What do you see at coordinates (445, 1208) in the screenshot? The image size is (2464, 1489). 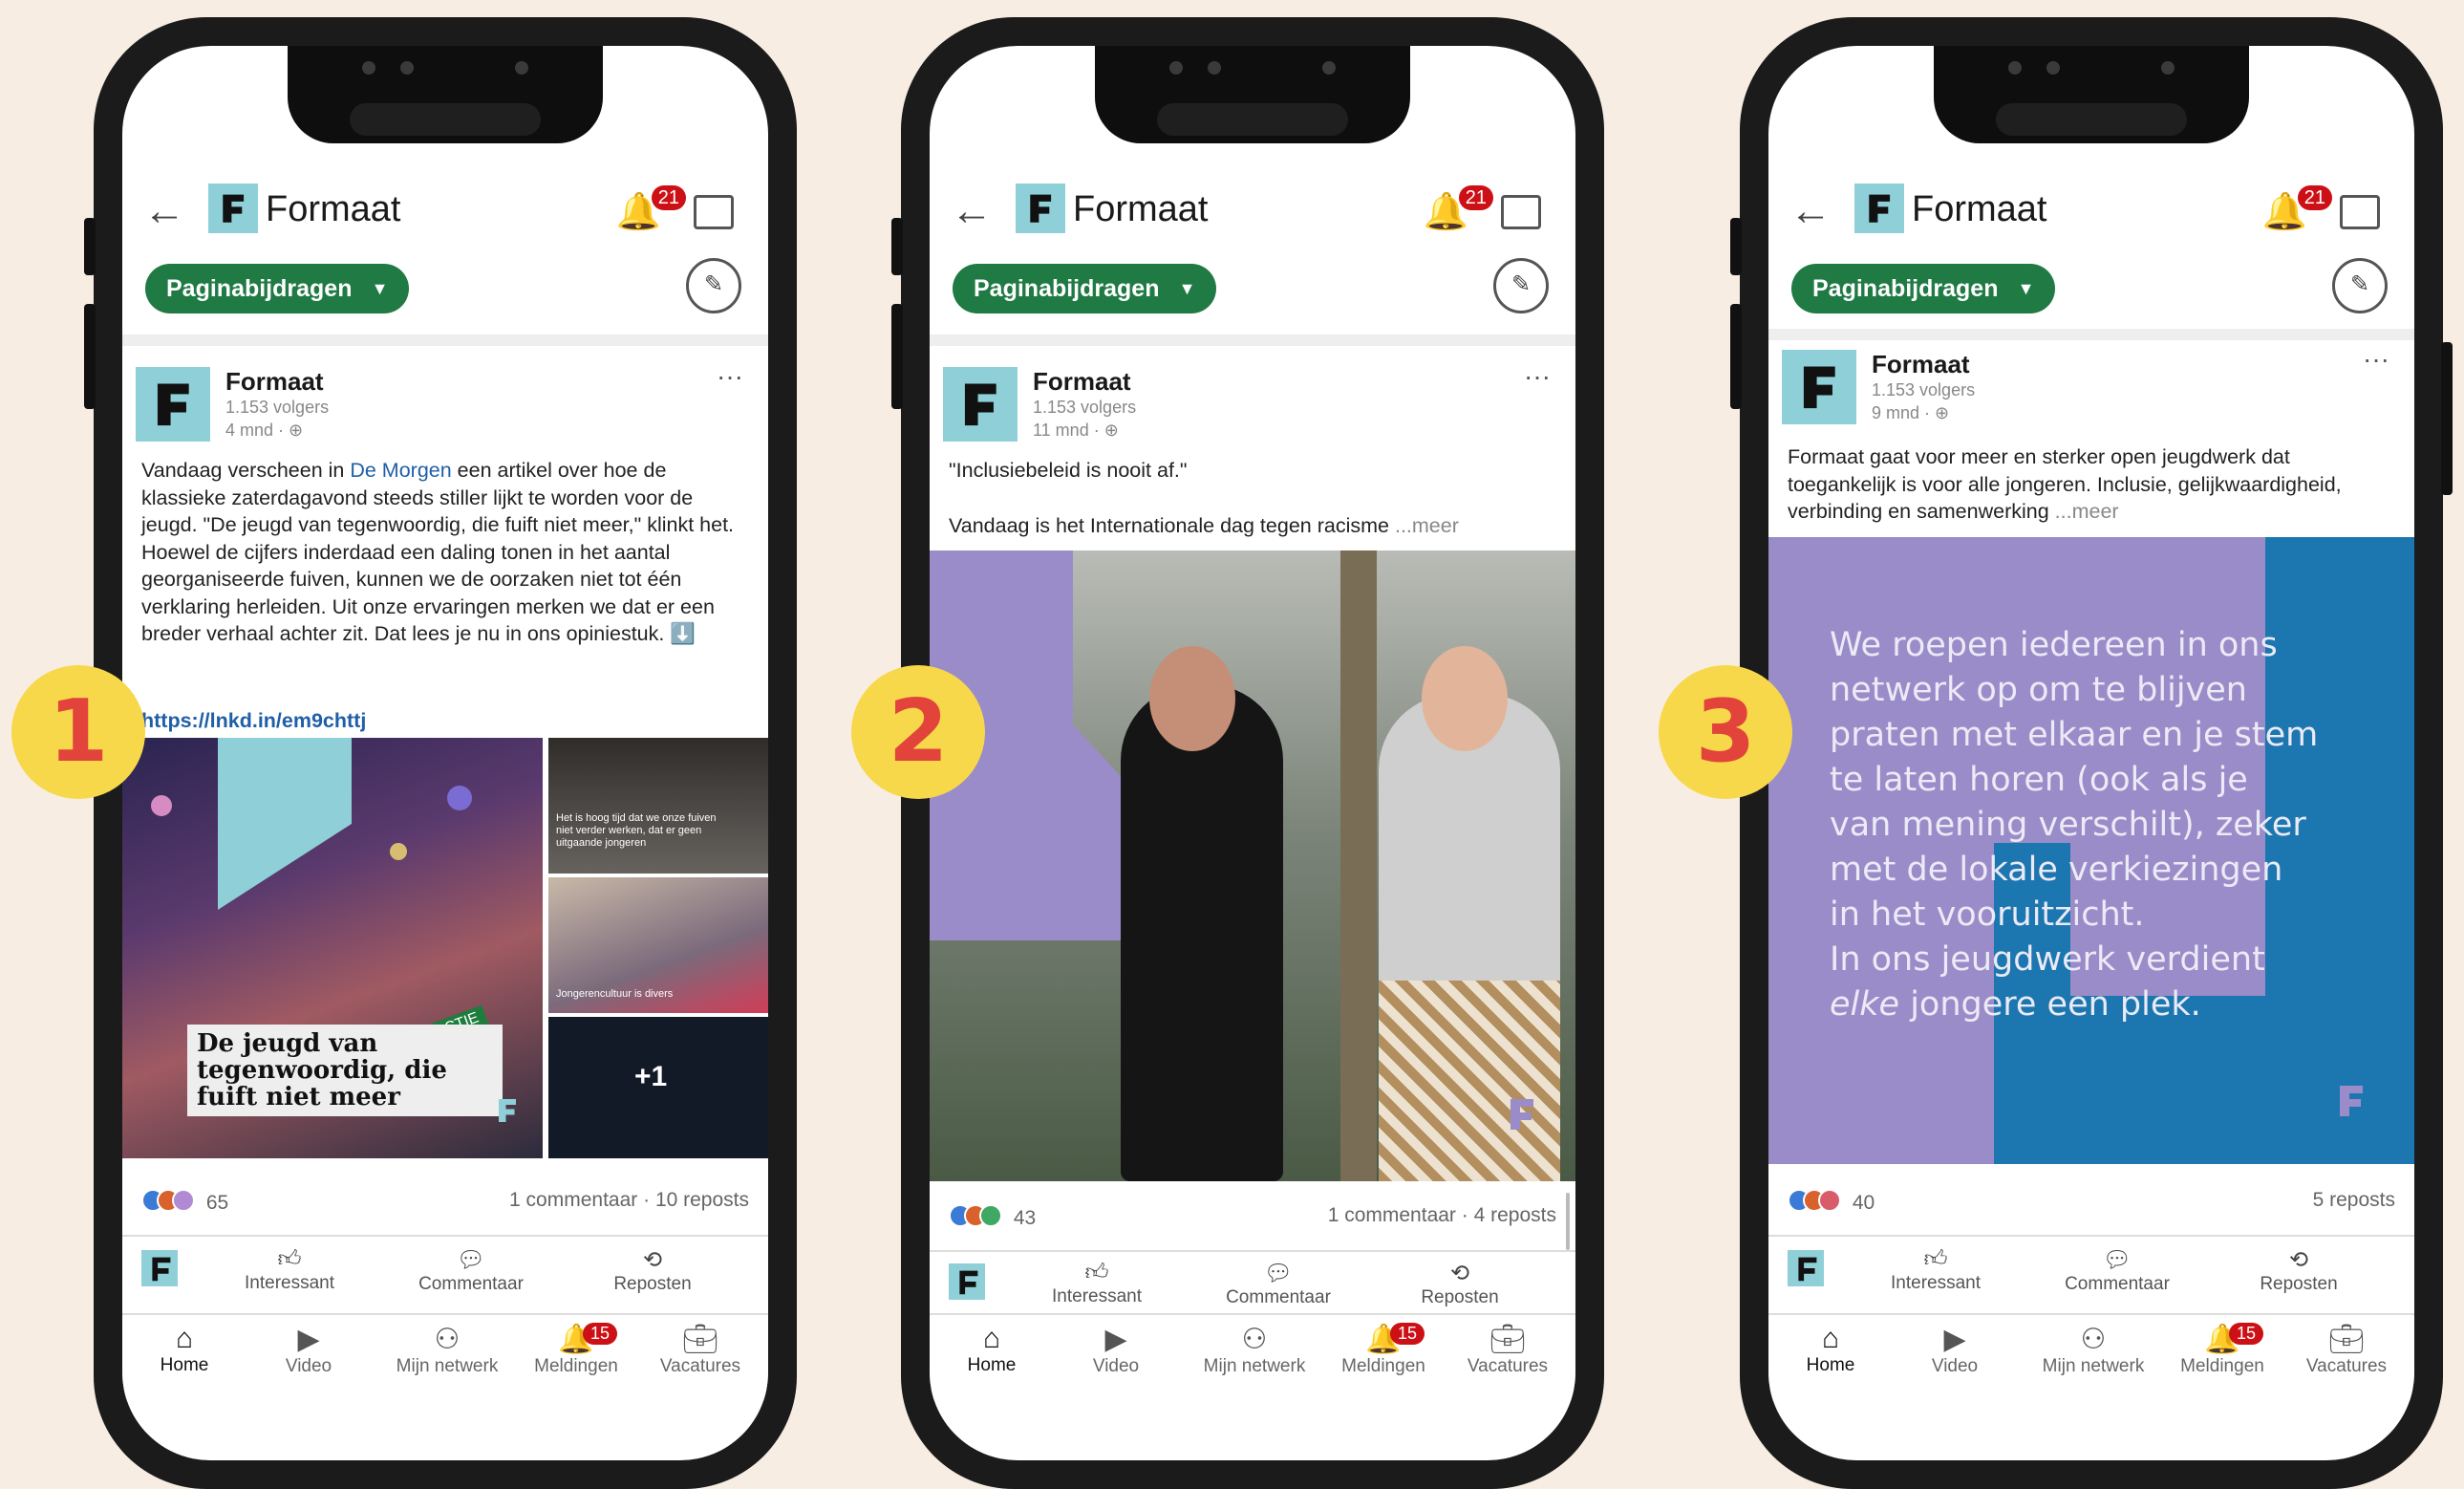 I see `reactions-bar: 65 1 commentaar · 10 reposts` at bounding box center [445, 1208].